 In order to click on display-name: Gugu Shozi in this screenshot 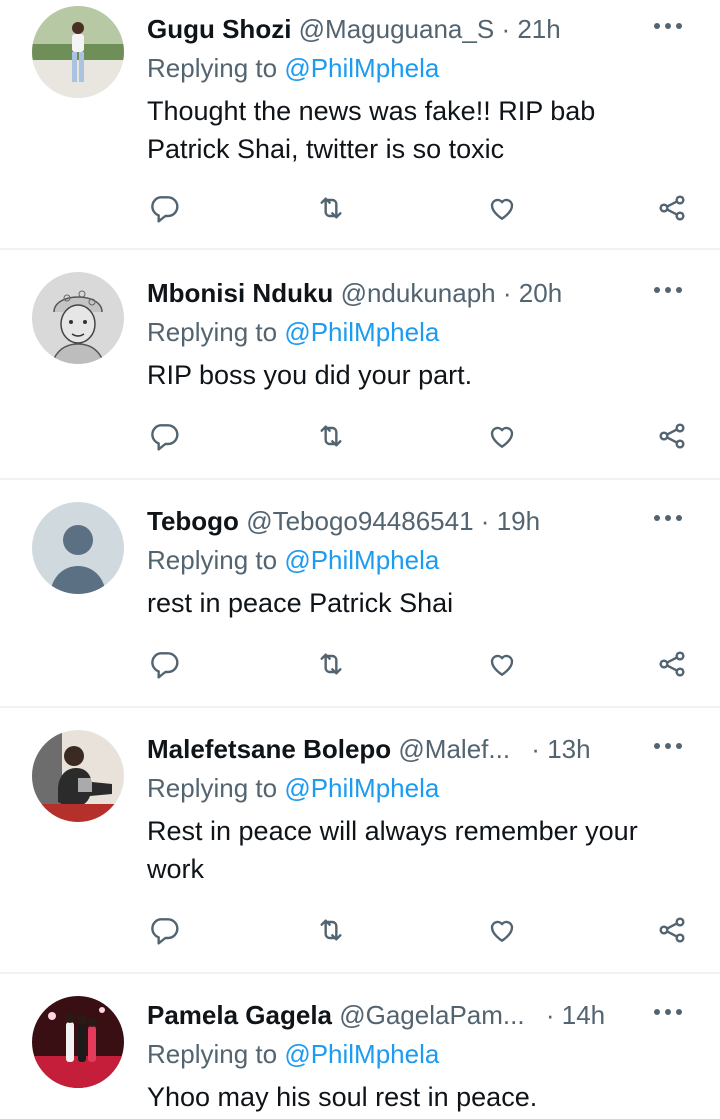, I will do `click(219, 29)`.